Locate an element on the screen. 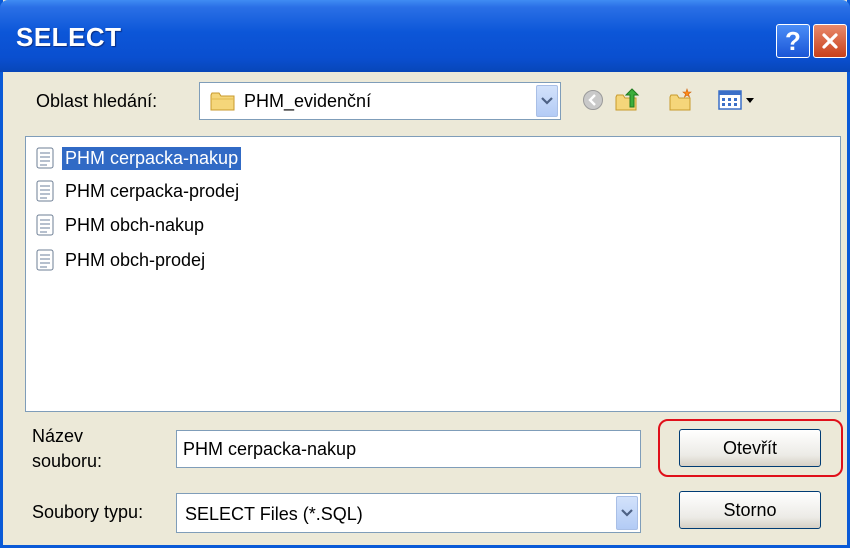  view-menu-button is located at coordinates (739, 100).